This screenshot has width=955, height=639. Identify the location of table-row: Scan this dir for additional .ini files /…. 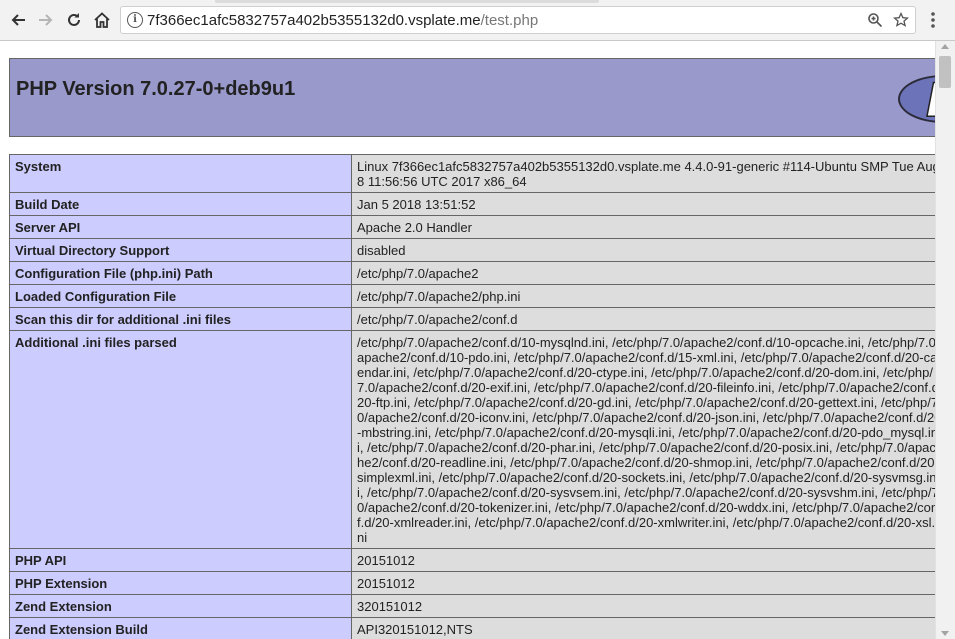
(472, 319).